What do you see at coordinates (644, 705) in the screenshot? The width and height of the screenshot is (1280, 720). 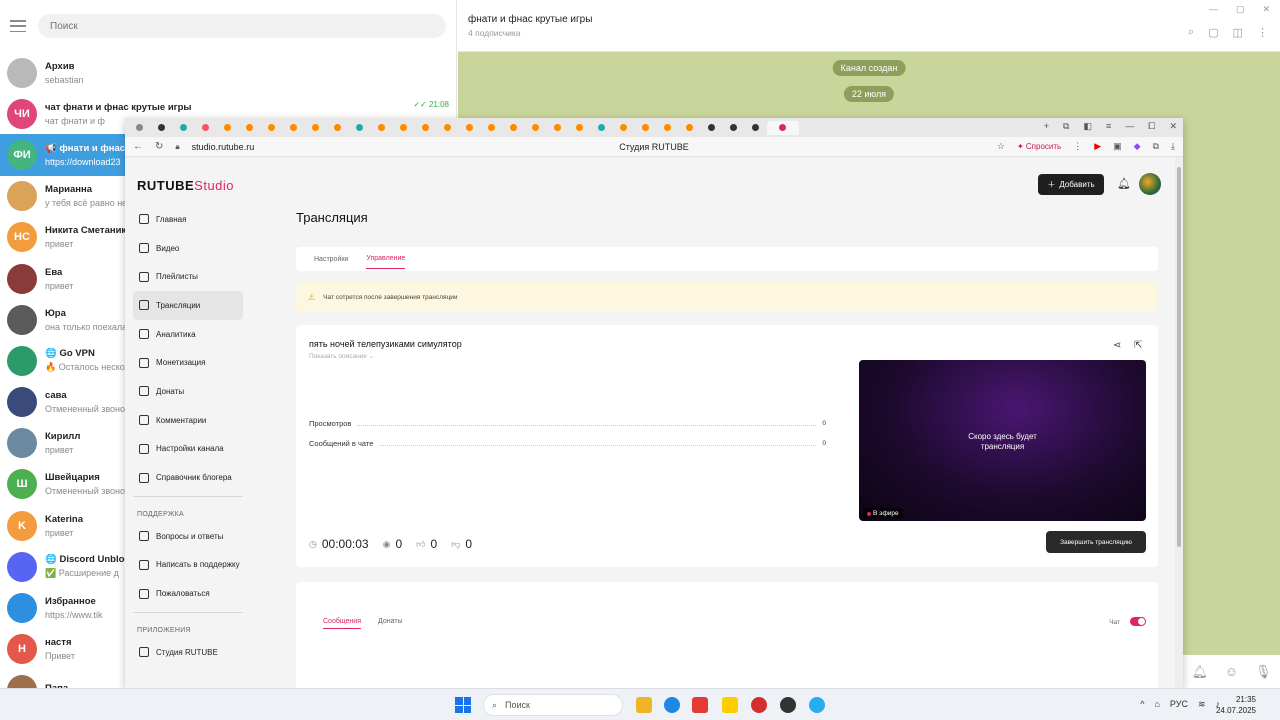 I see `file-explorer-icon` at bounding box center [644, 705].